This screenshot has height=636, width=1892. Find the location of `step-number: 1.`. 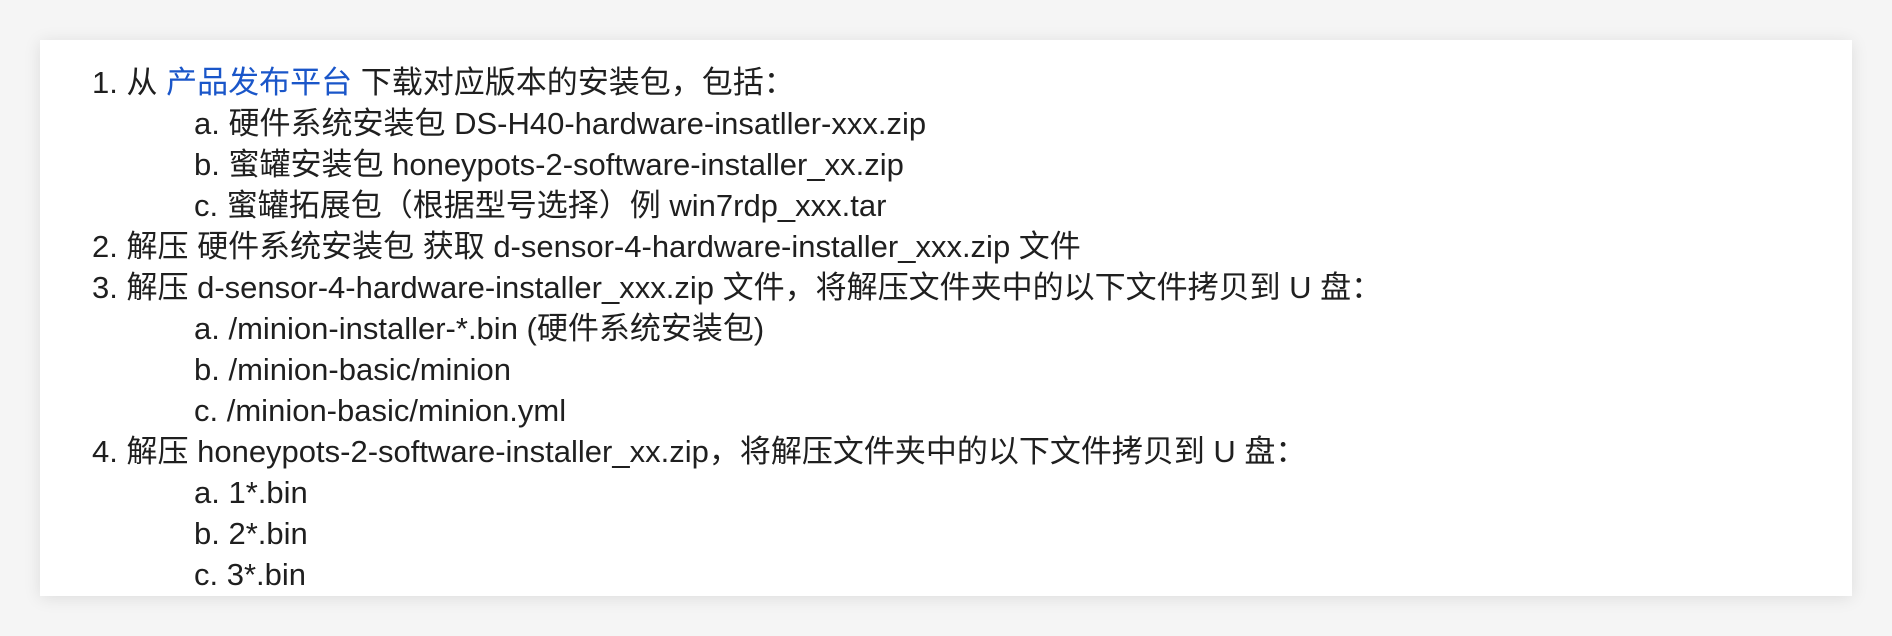

step-number: 1. is located at coordinates (105, 82).